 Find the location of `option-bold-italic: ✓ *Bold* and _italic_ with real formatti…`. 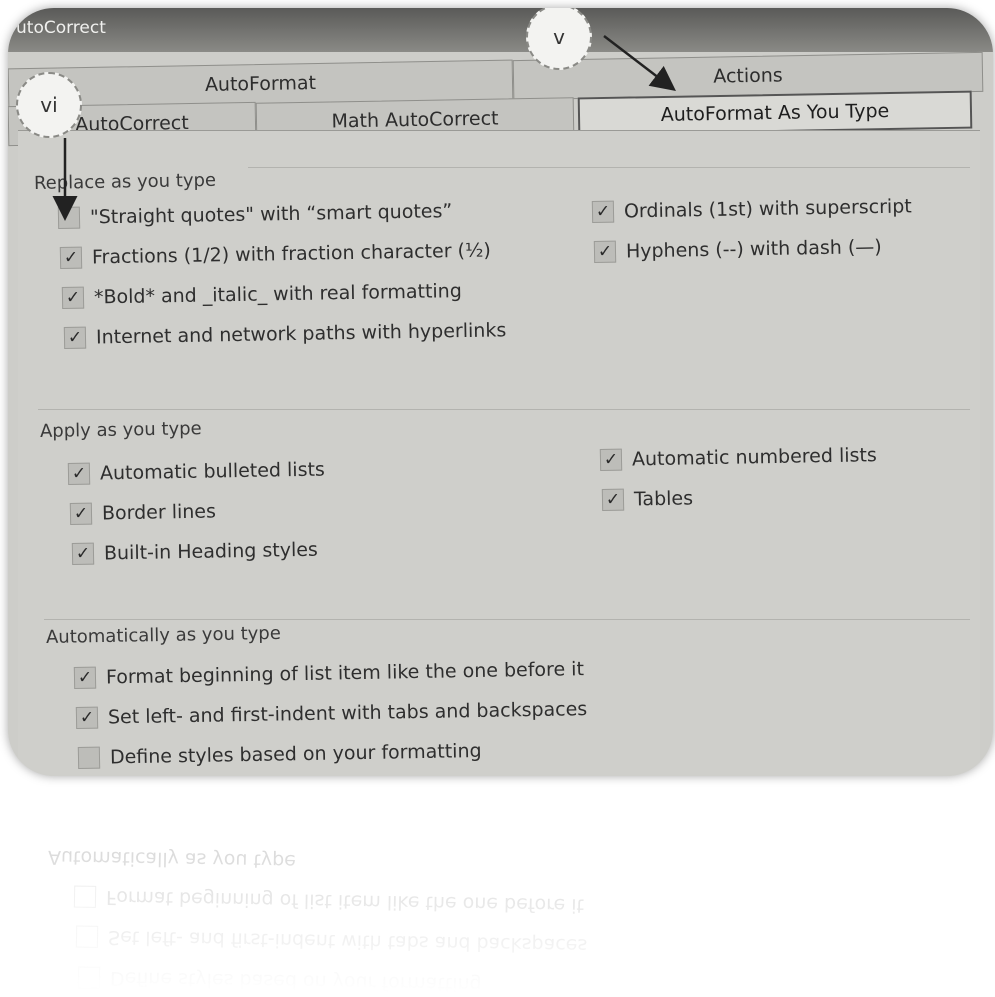

option-bold-italic: ✓ *Bold* and _italic_ with real formatti… is located at coordinates (261, 294).